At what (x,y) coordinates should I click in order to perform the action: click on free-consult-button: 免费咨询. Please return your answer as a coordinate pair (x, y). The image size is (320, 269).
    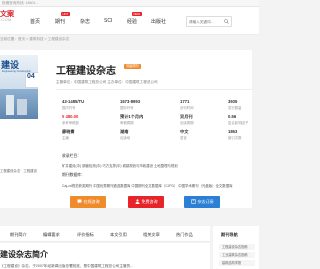
    Looking at the image, I should click on (146, 202).